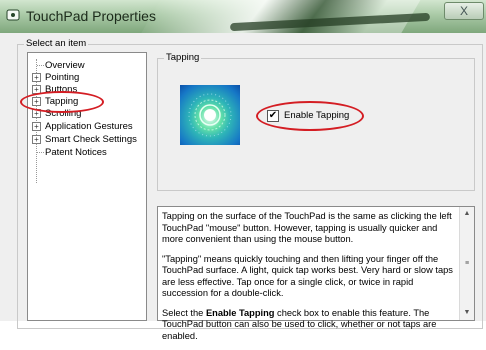  I want to click on help-text-bold: Enable Tapping, so click(240, 312).